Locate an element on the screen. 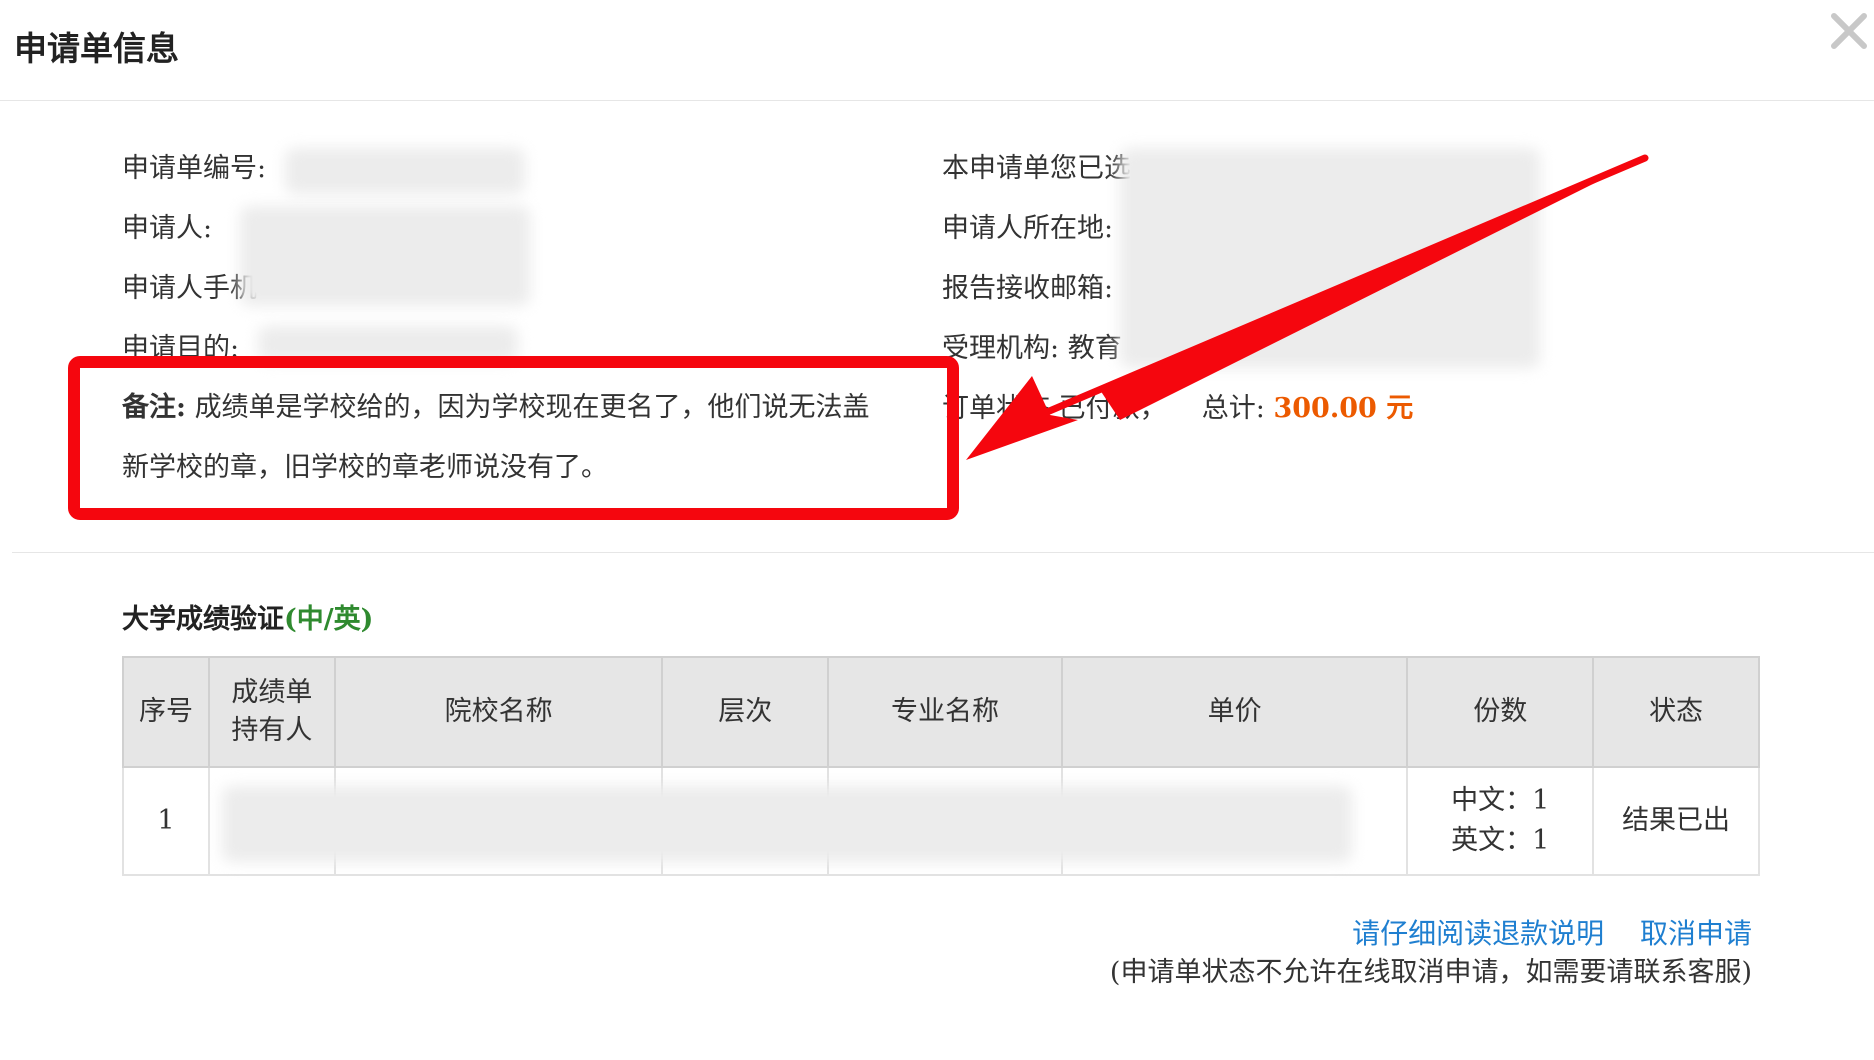 This screenshot has width=1874, height=1060. applicant-field: 申请人: is located at coordinates (167, 225).